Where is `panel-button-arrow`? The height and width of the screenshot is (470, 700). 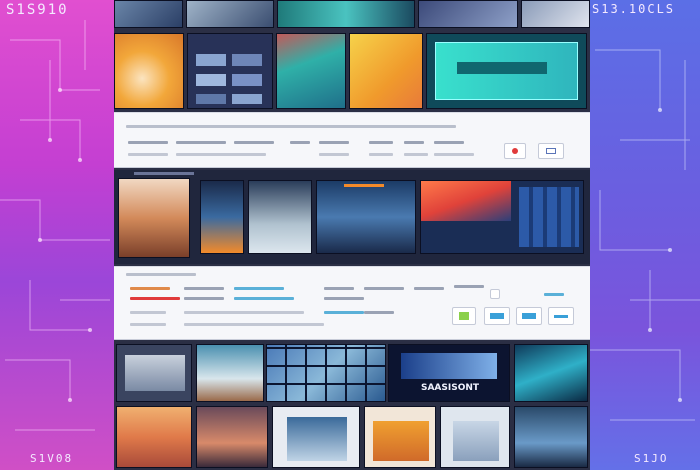 panel-button-arrow is located at coordinates (497, 316).